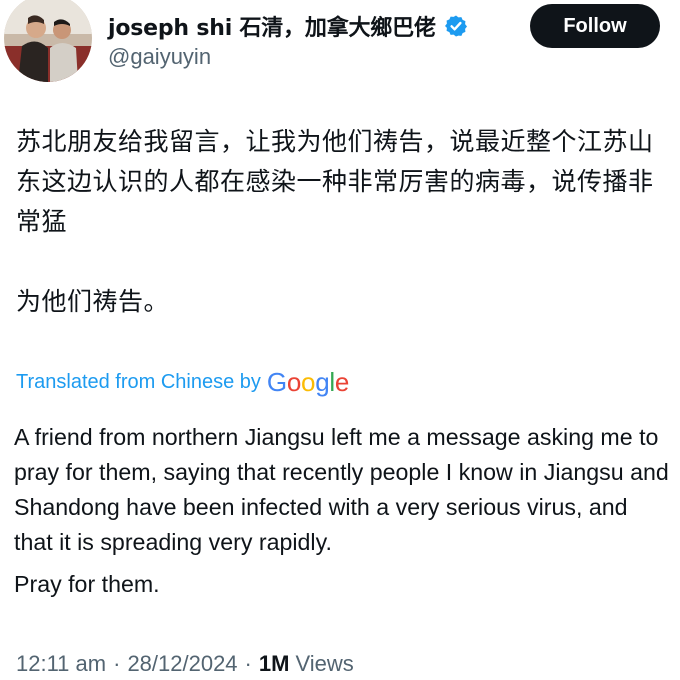 The height and width of the screenshot is (680, 680). What do you see at coordinates (272, 26) in the screenshot?
I see `author-display-name: joseph shi 石清，加拿大鄉巴佬` at bounding box center [272, 26].